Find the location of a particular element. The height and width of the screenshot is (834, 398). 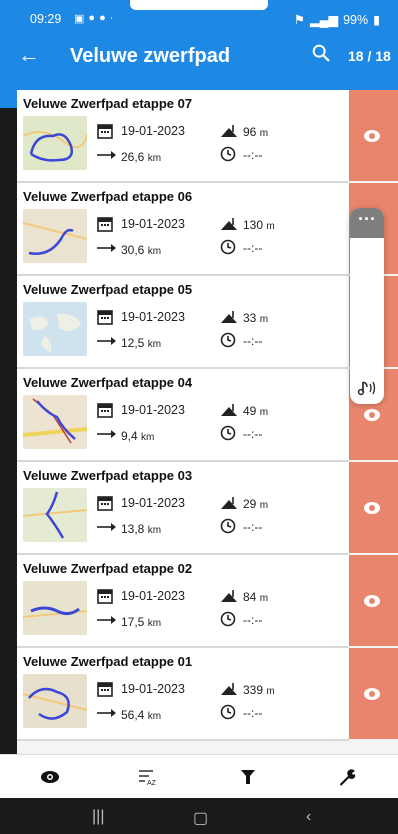

route-distance: 26,6 km is located at coordinates (141, 157).